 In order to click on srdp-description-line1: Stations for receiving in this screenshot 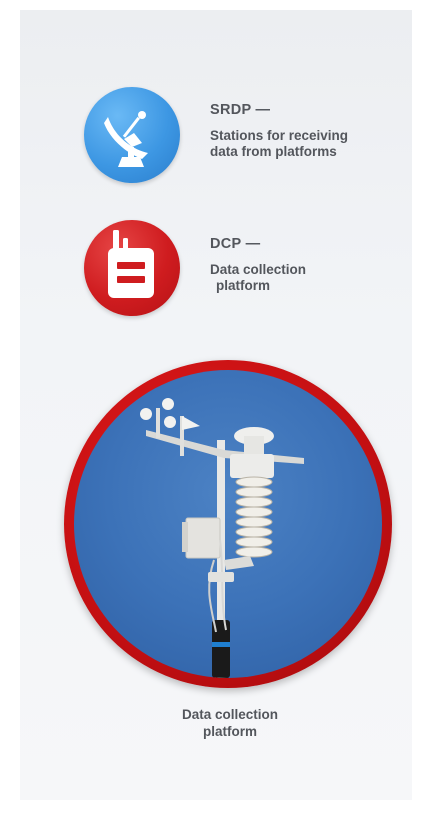, I will do `click(279, 135)`.